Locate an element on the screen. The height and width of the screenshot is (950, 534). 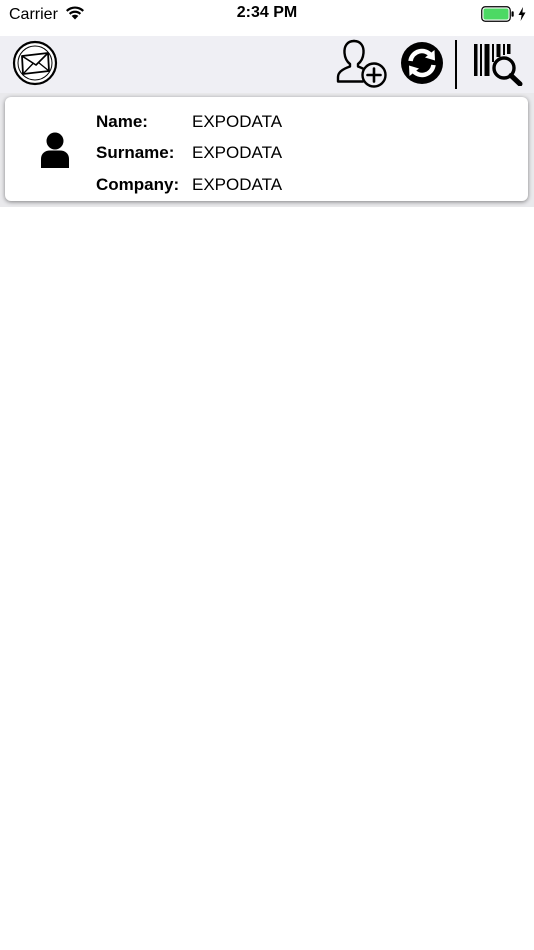
barcode-search-icon is located at coordinates (498, 65).